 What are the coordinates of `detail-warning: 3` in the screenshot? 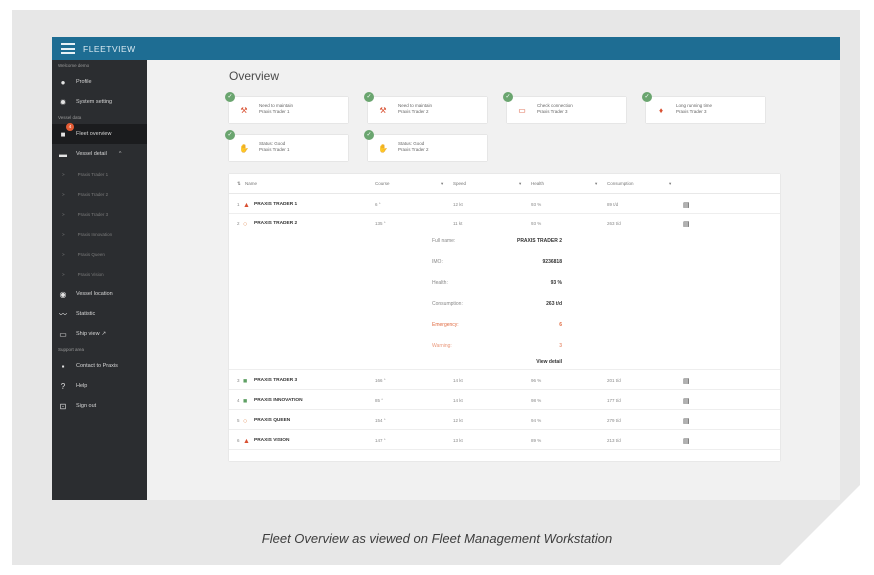 It's located at (560, 346).